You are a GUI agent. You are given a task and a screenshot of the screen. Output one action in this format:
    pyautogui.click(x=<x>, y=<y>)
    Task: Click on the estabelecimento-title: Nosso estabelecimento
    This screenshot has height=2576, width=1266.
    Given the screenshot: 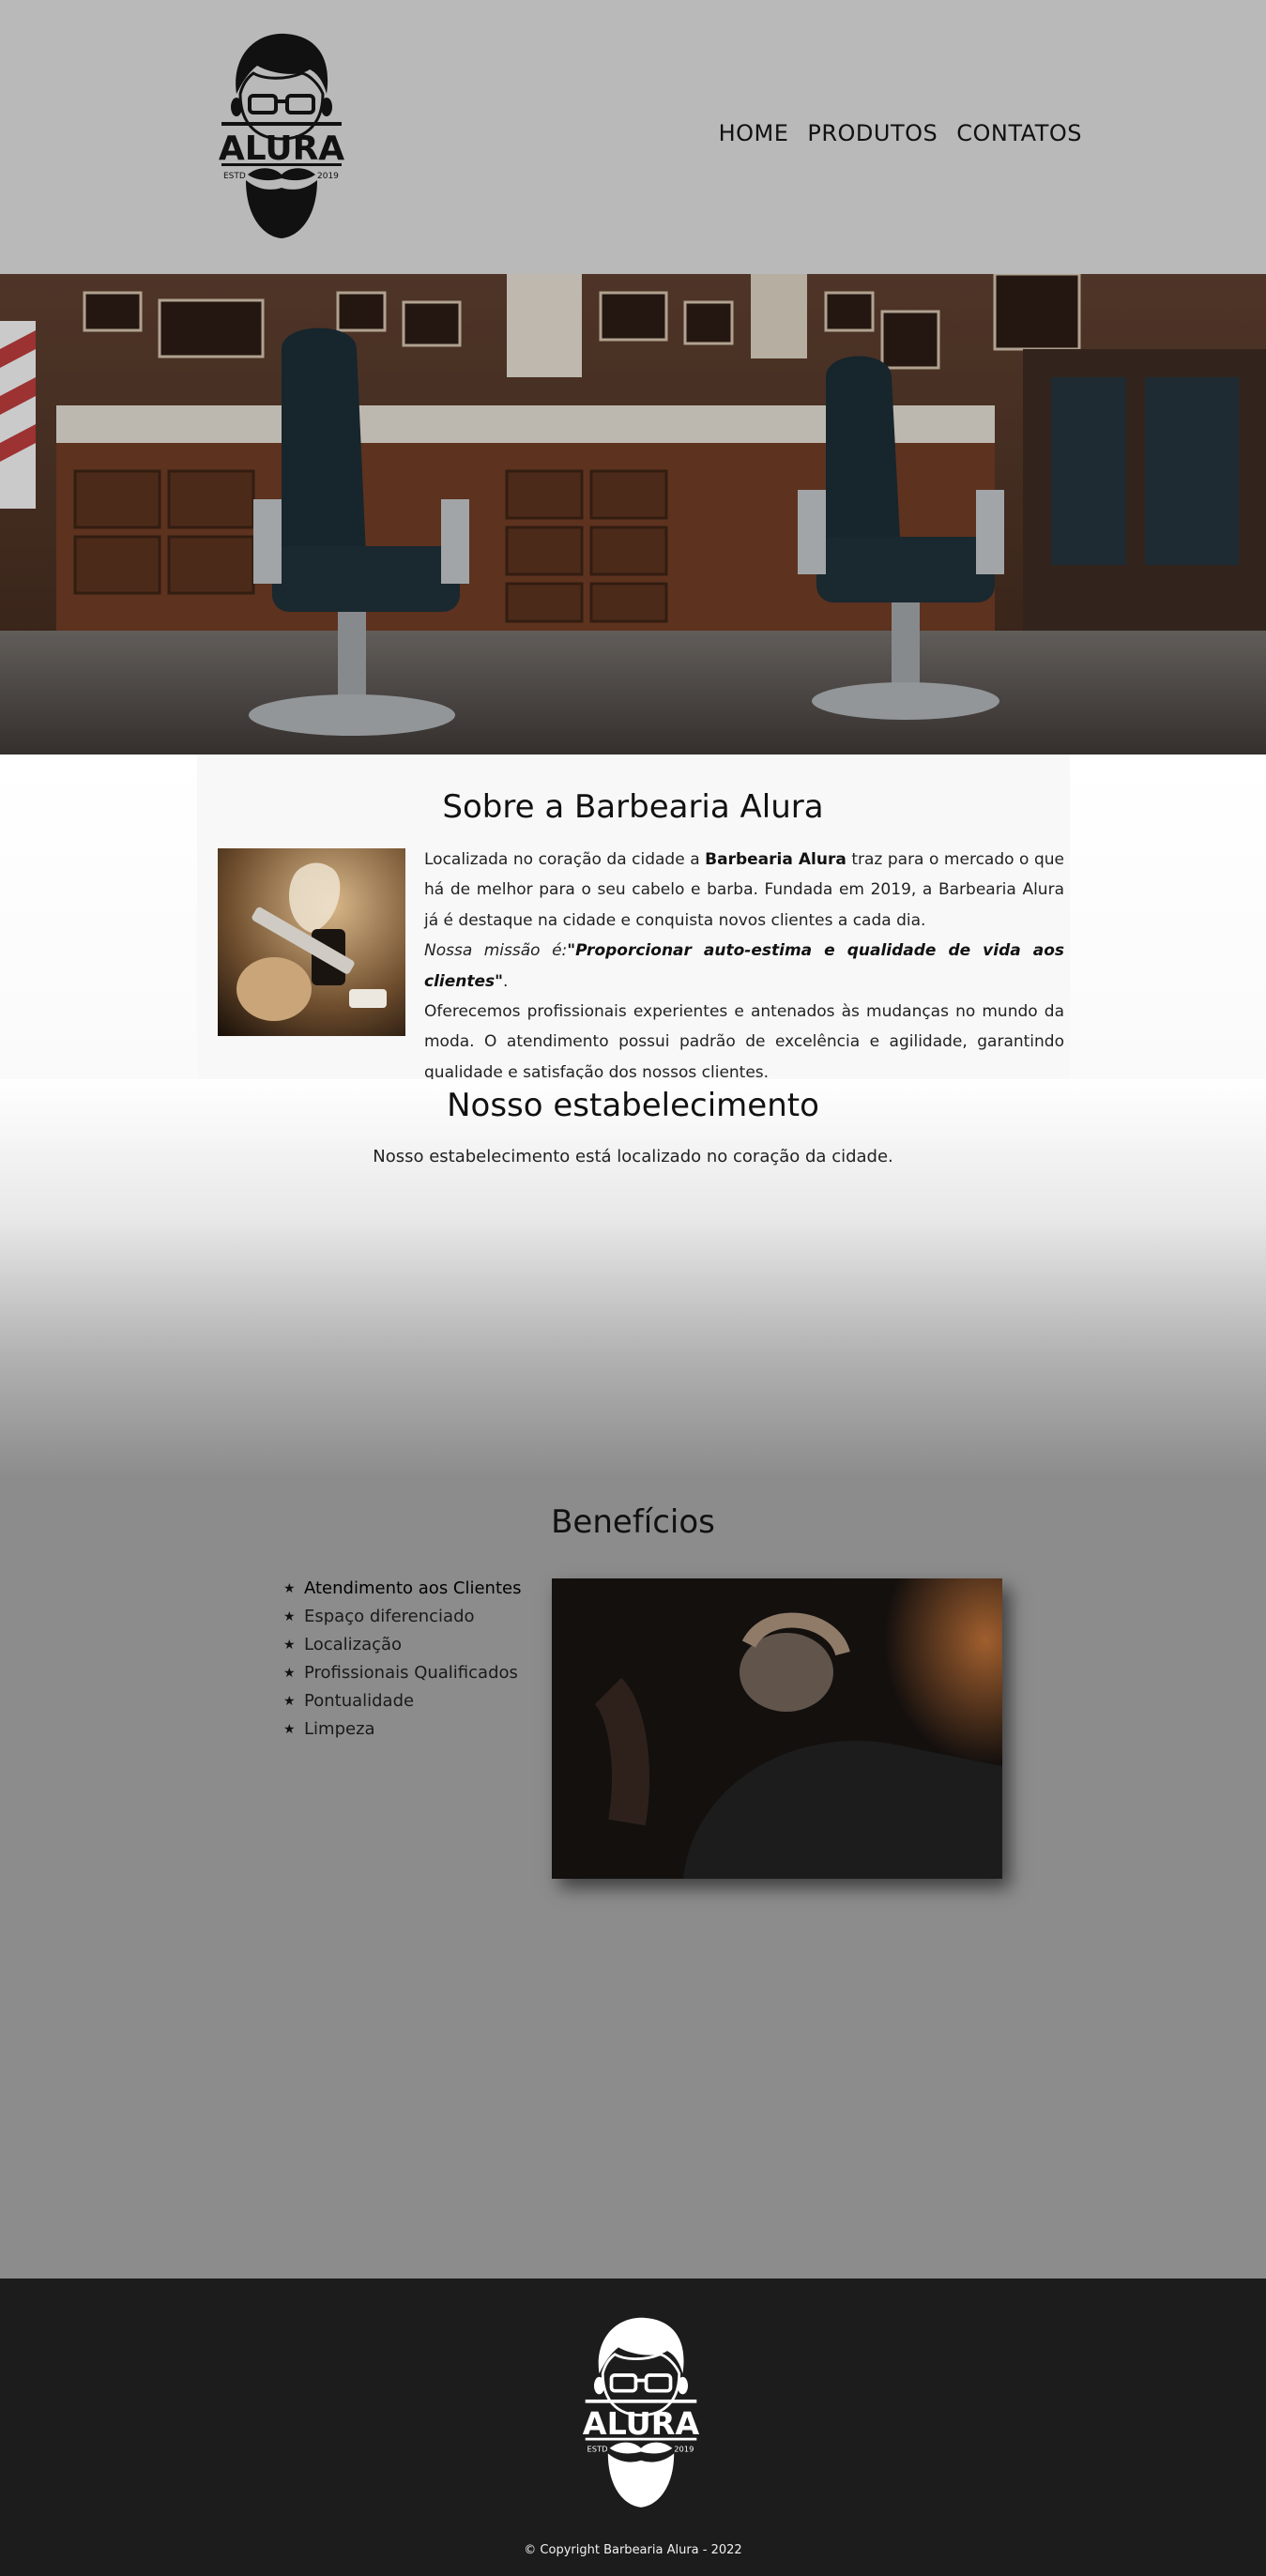 What is the action you would take?
    pyautogui.click(x=633, y=1105)
    